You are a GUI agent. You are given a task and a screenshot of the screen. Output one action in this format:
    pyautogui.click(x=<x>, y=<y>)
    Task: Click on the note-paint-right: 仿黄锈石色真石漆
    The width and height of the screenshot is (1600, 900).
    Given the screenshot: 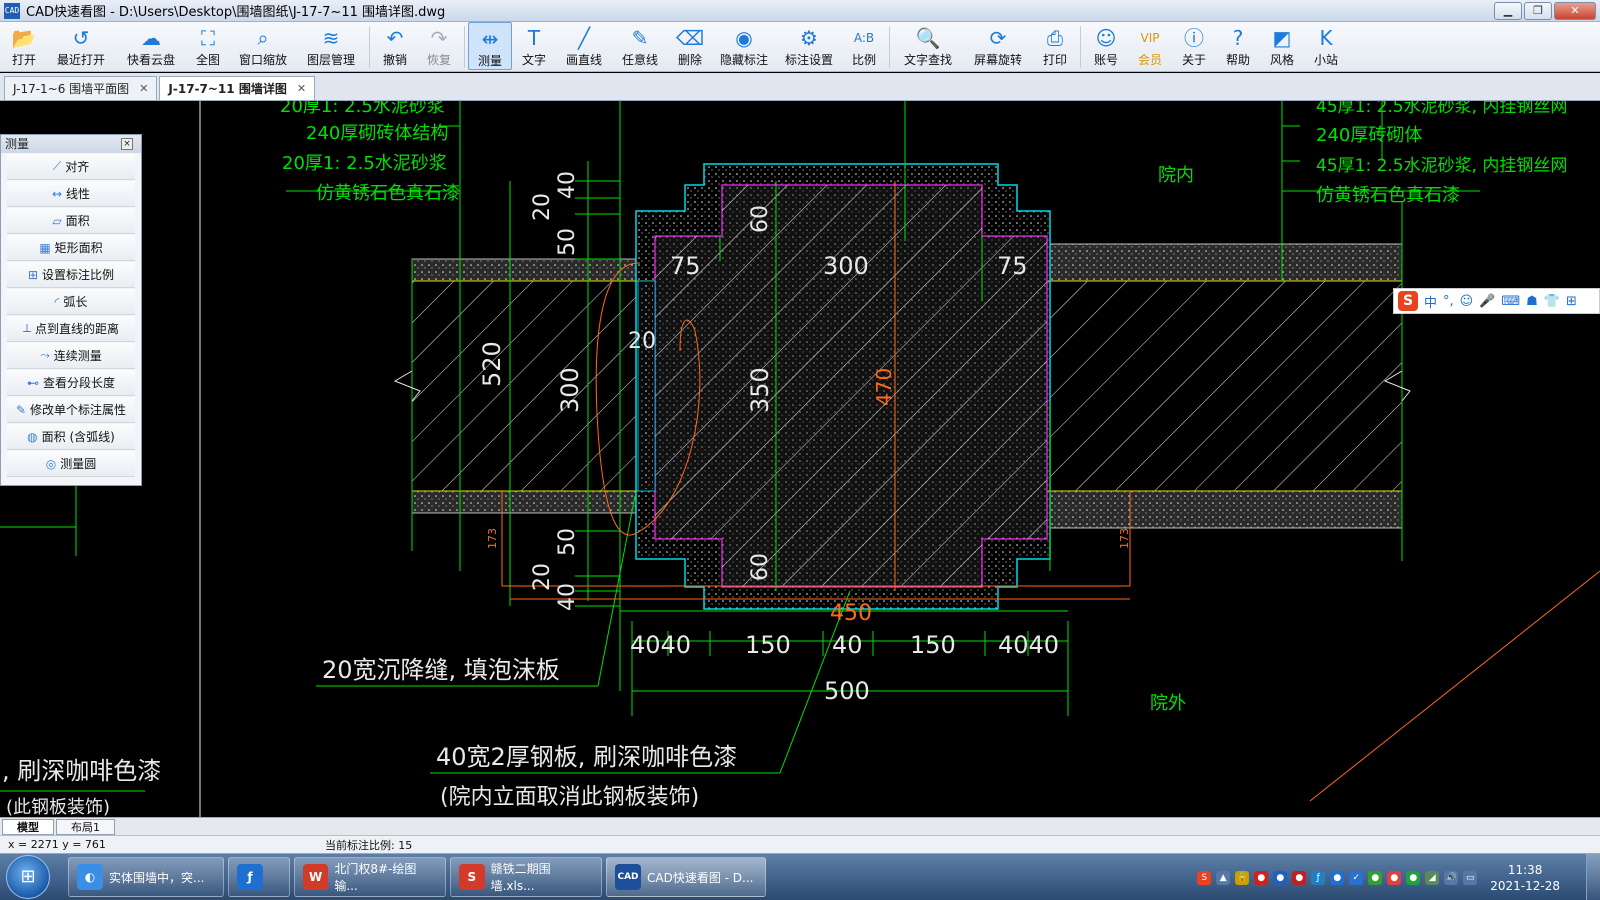 What is the action you would take?
    pyautogui.click(x=1388, y=195)
    